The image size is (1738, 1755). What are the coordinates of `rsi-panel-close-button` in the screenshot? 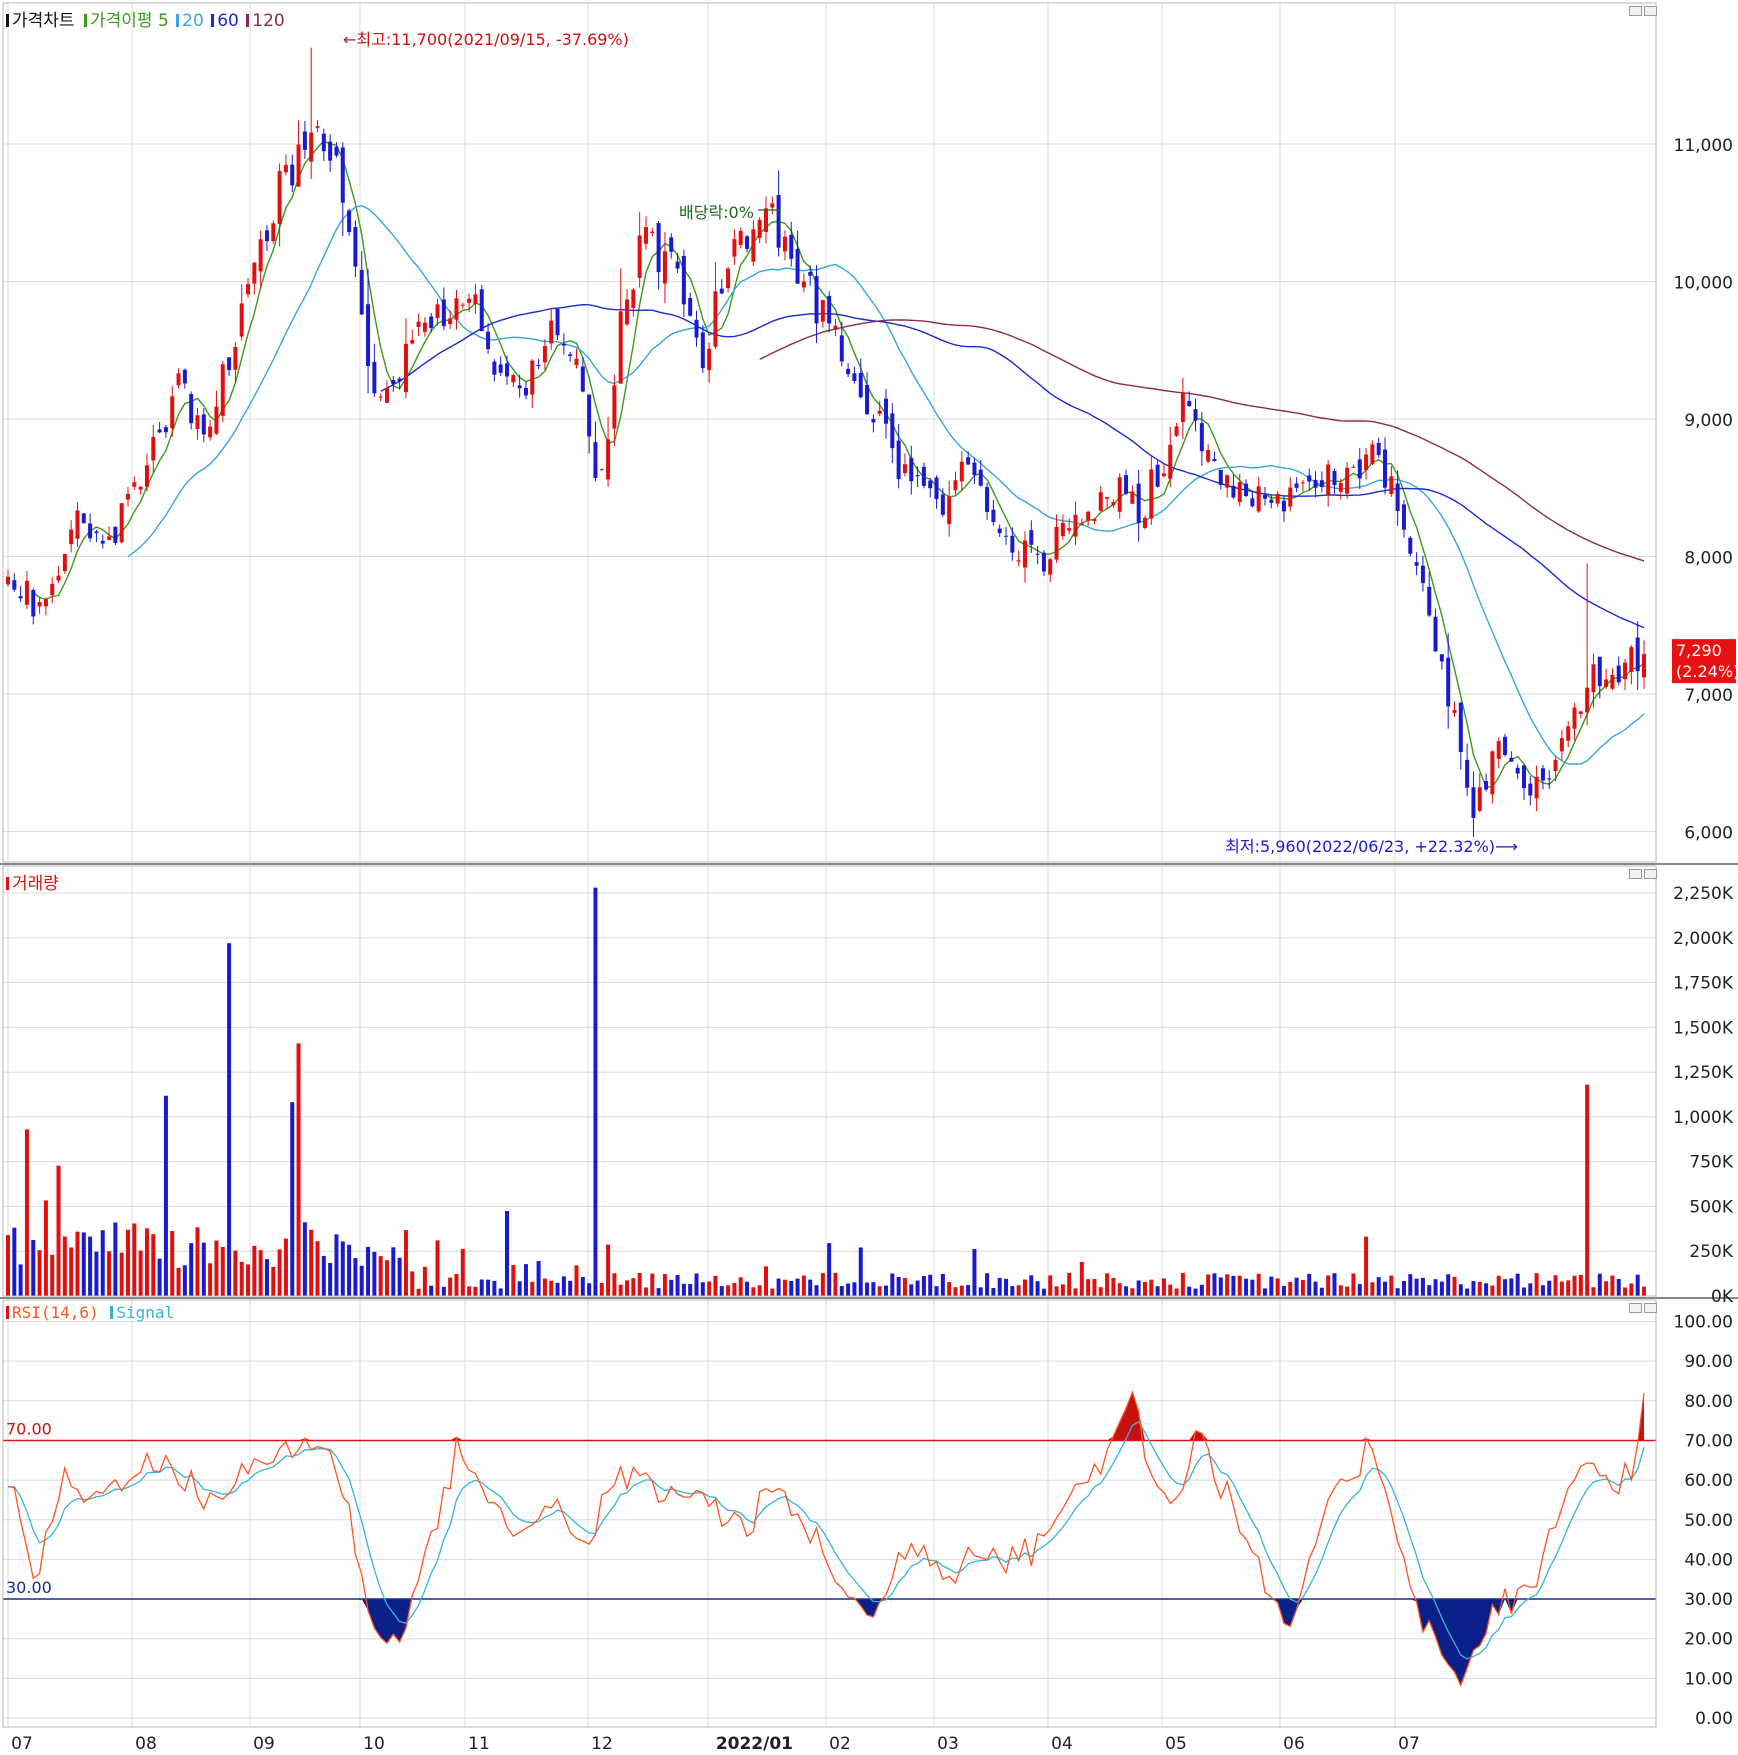 It's located at (1650, 1308).